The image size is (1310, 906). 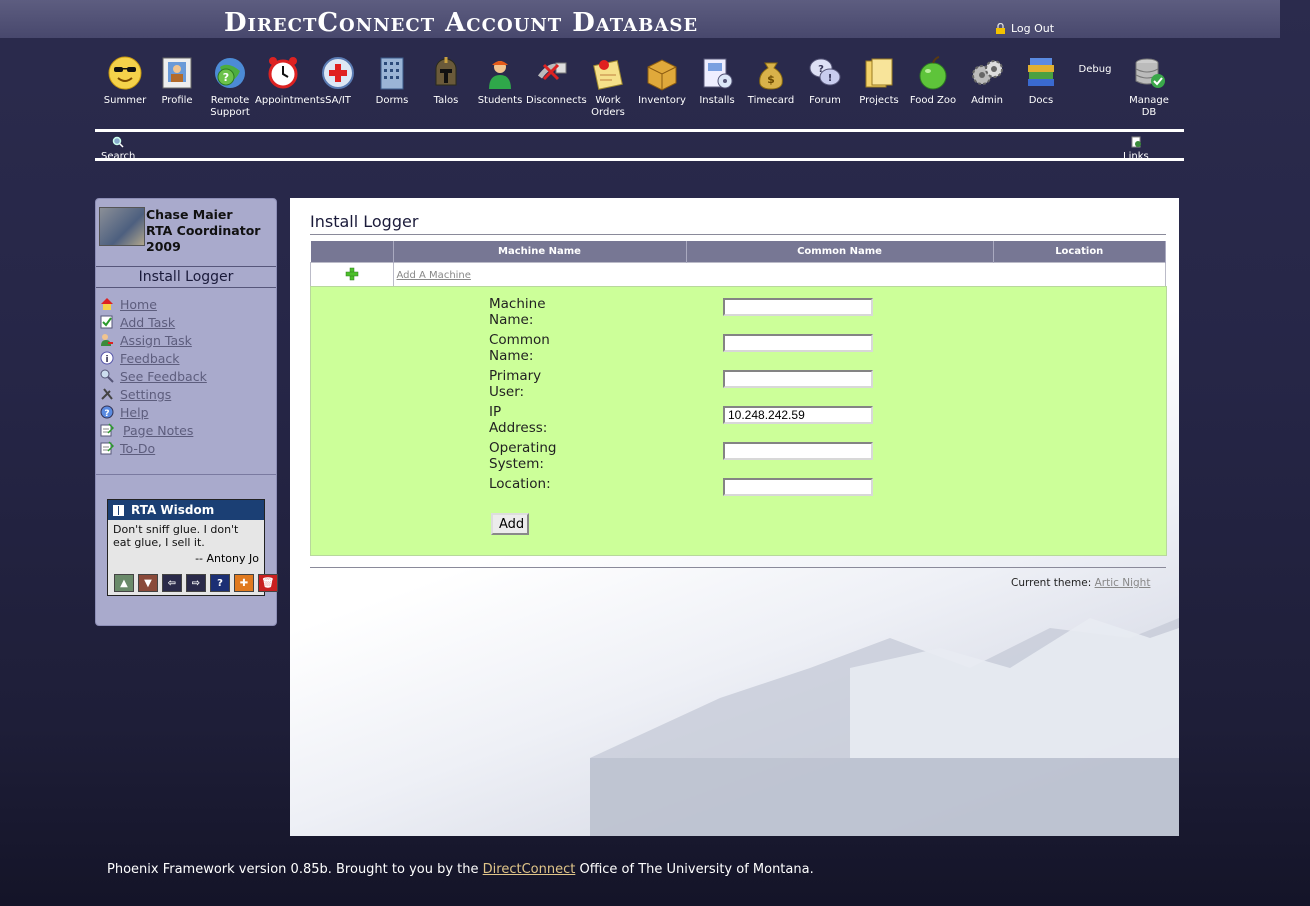 What do you see at coordinates (517, 312) in the screenshot?
I see `machine-name-label: Machine Name:` at bounding box center [517, 312].